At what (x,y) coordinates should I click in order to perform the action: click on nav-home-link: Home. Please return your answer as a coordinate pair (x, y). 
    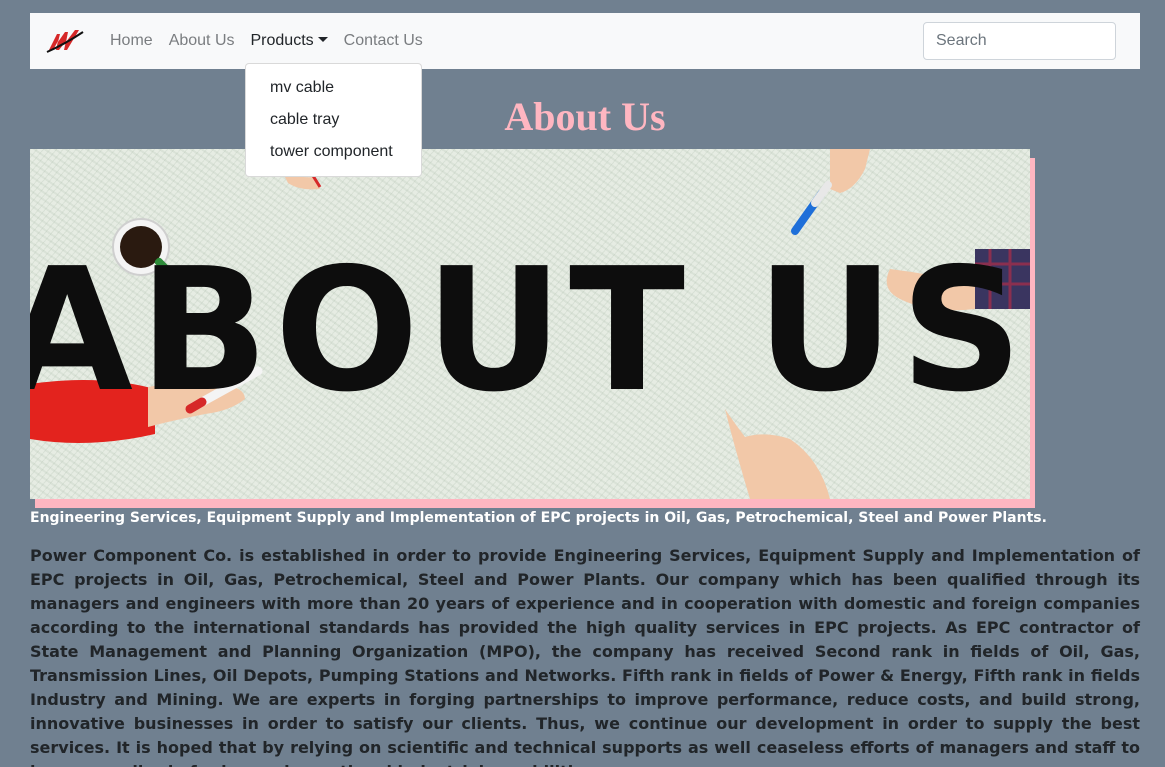
    Looking at the image, I should click on (131, 41).